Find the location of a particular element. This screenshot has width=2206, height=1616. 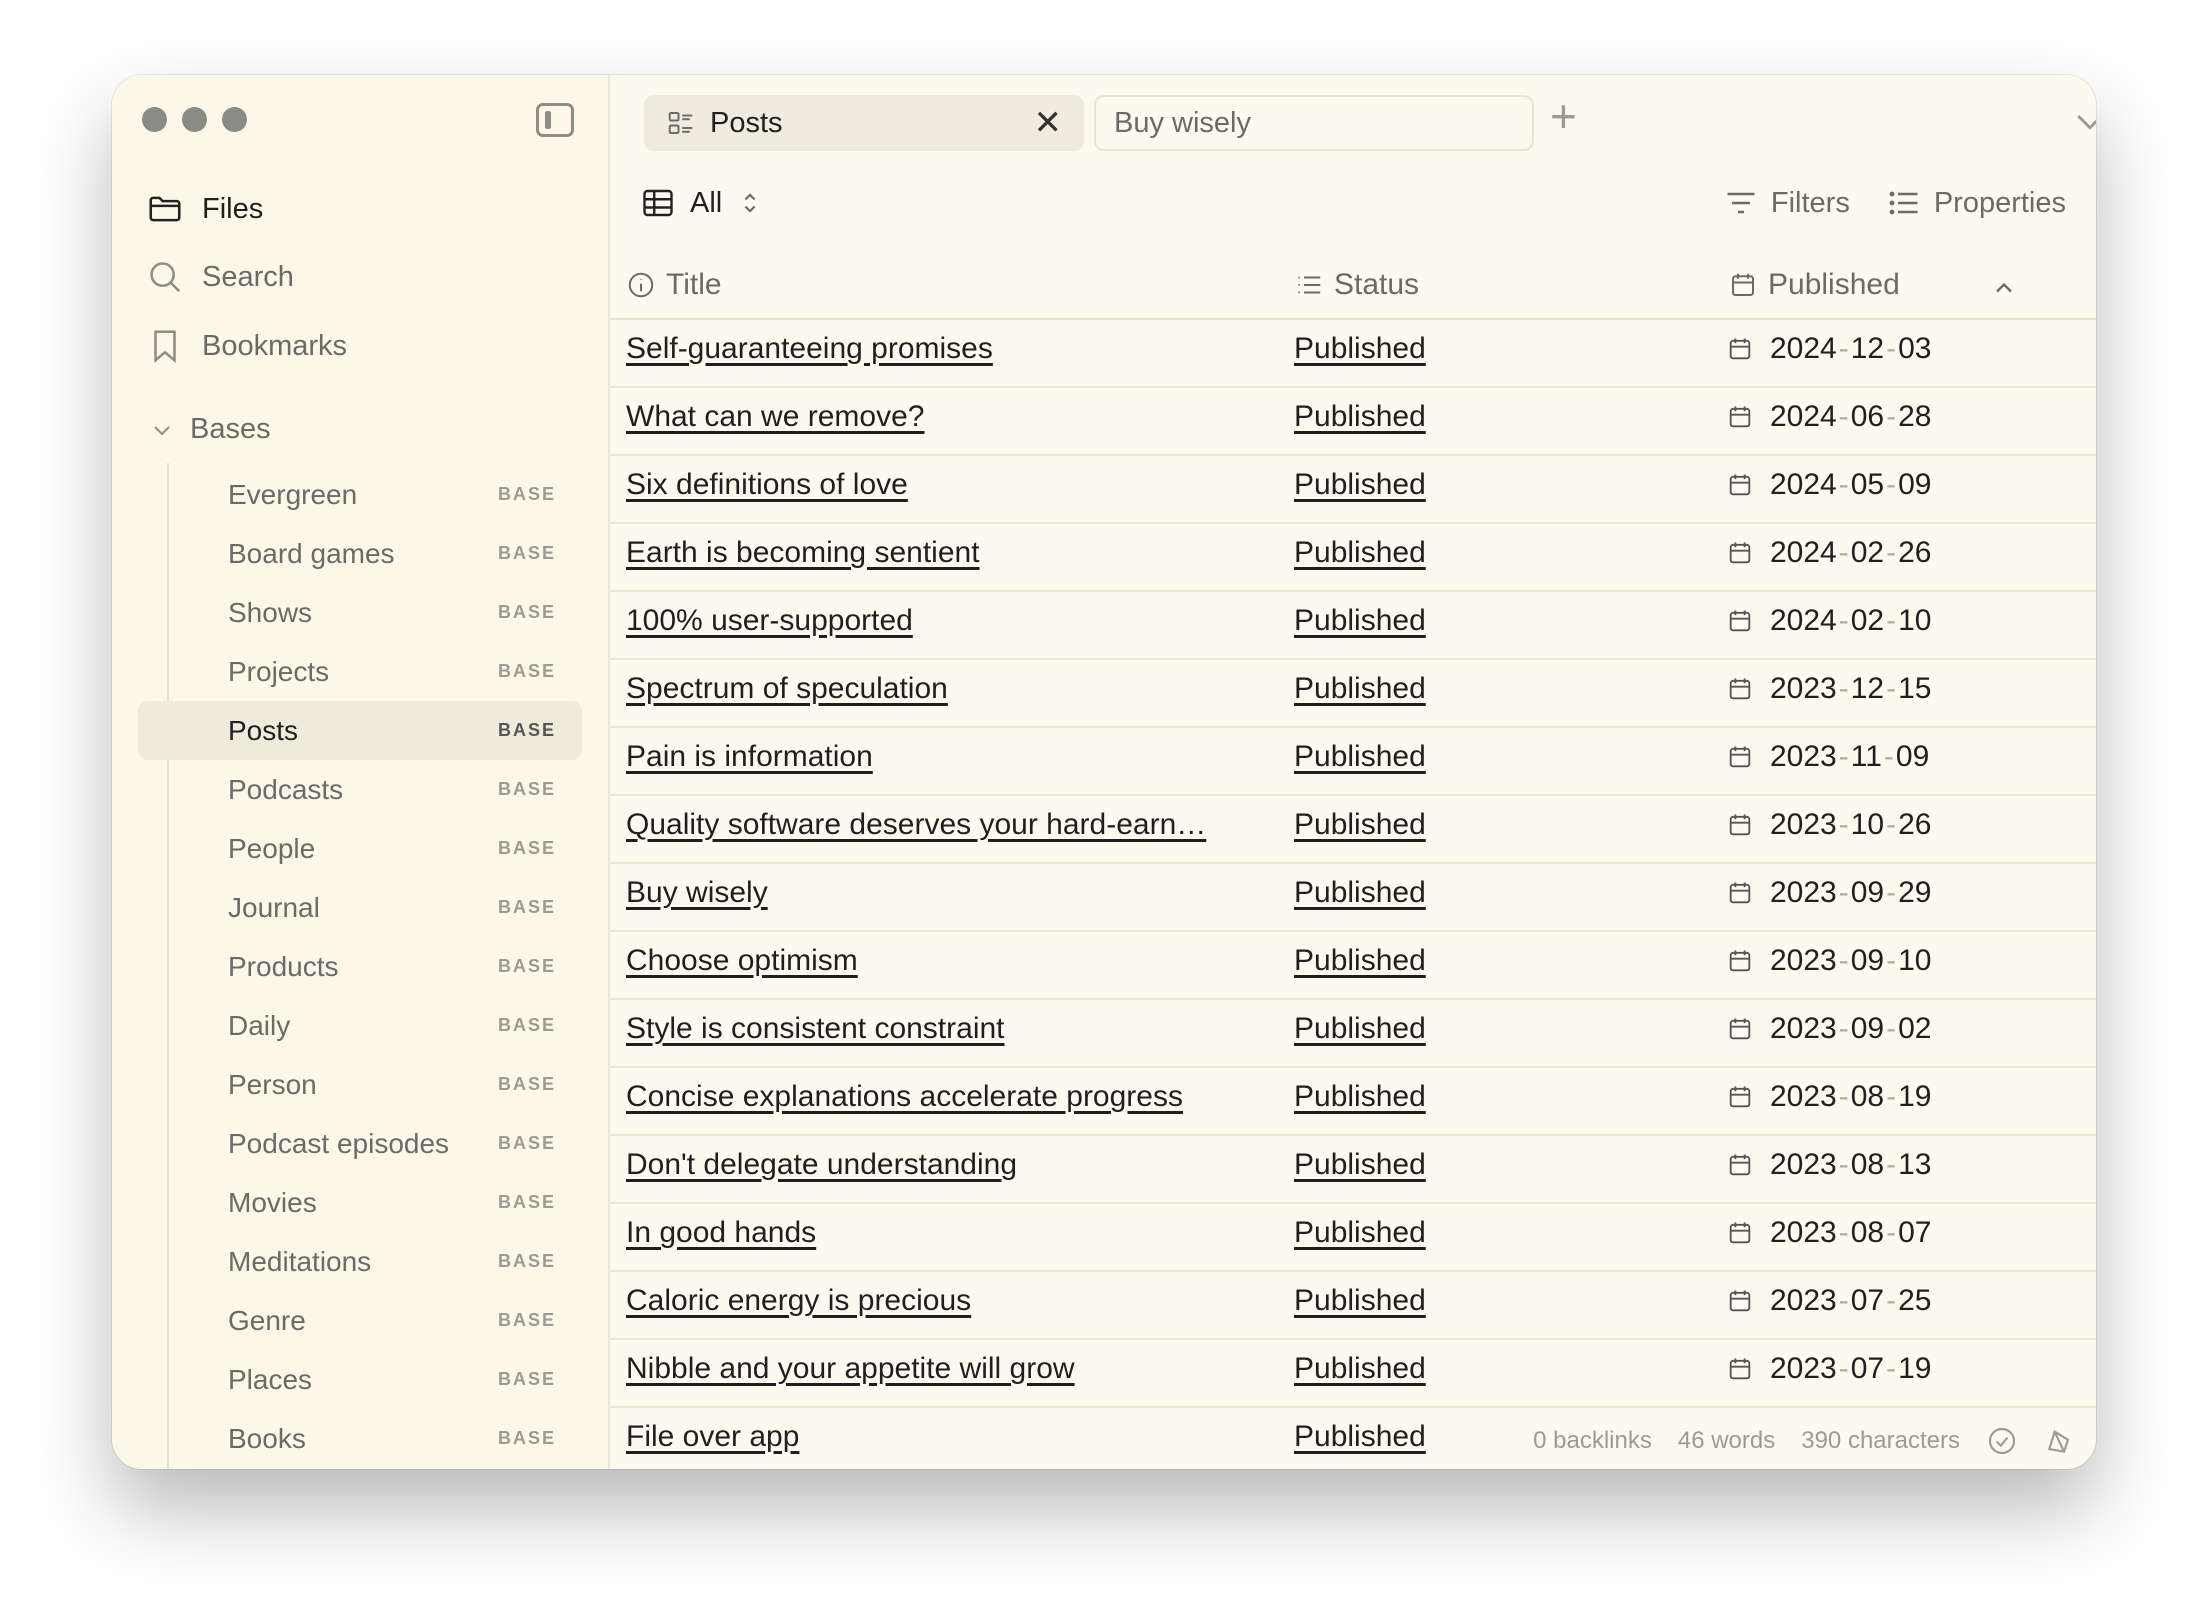

sidebar-item-movies: Movies BASE is located at coordinates (360, 1202).